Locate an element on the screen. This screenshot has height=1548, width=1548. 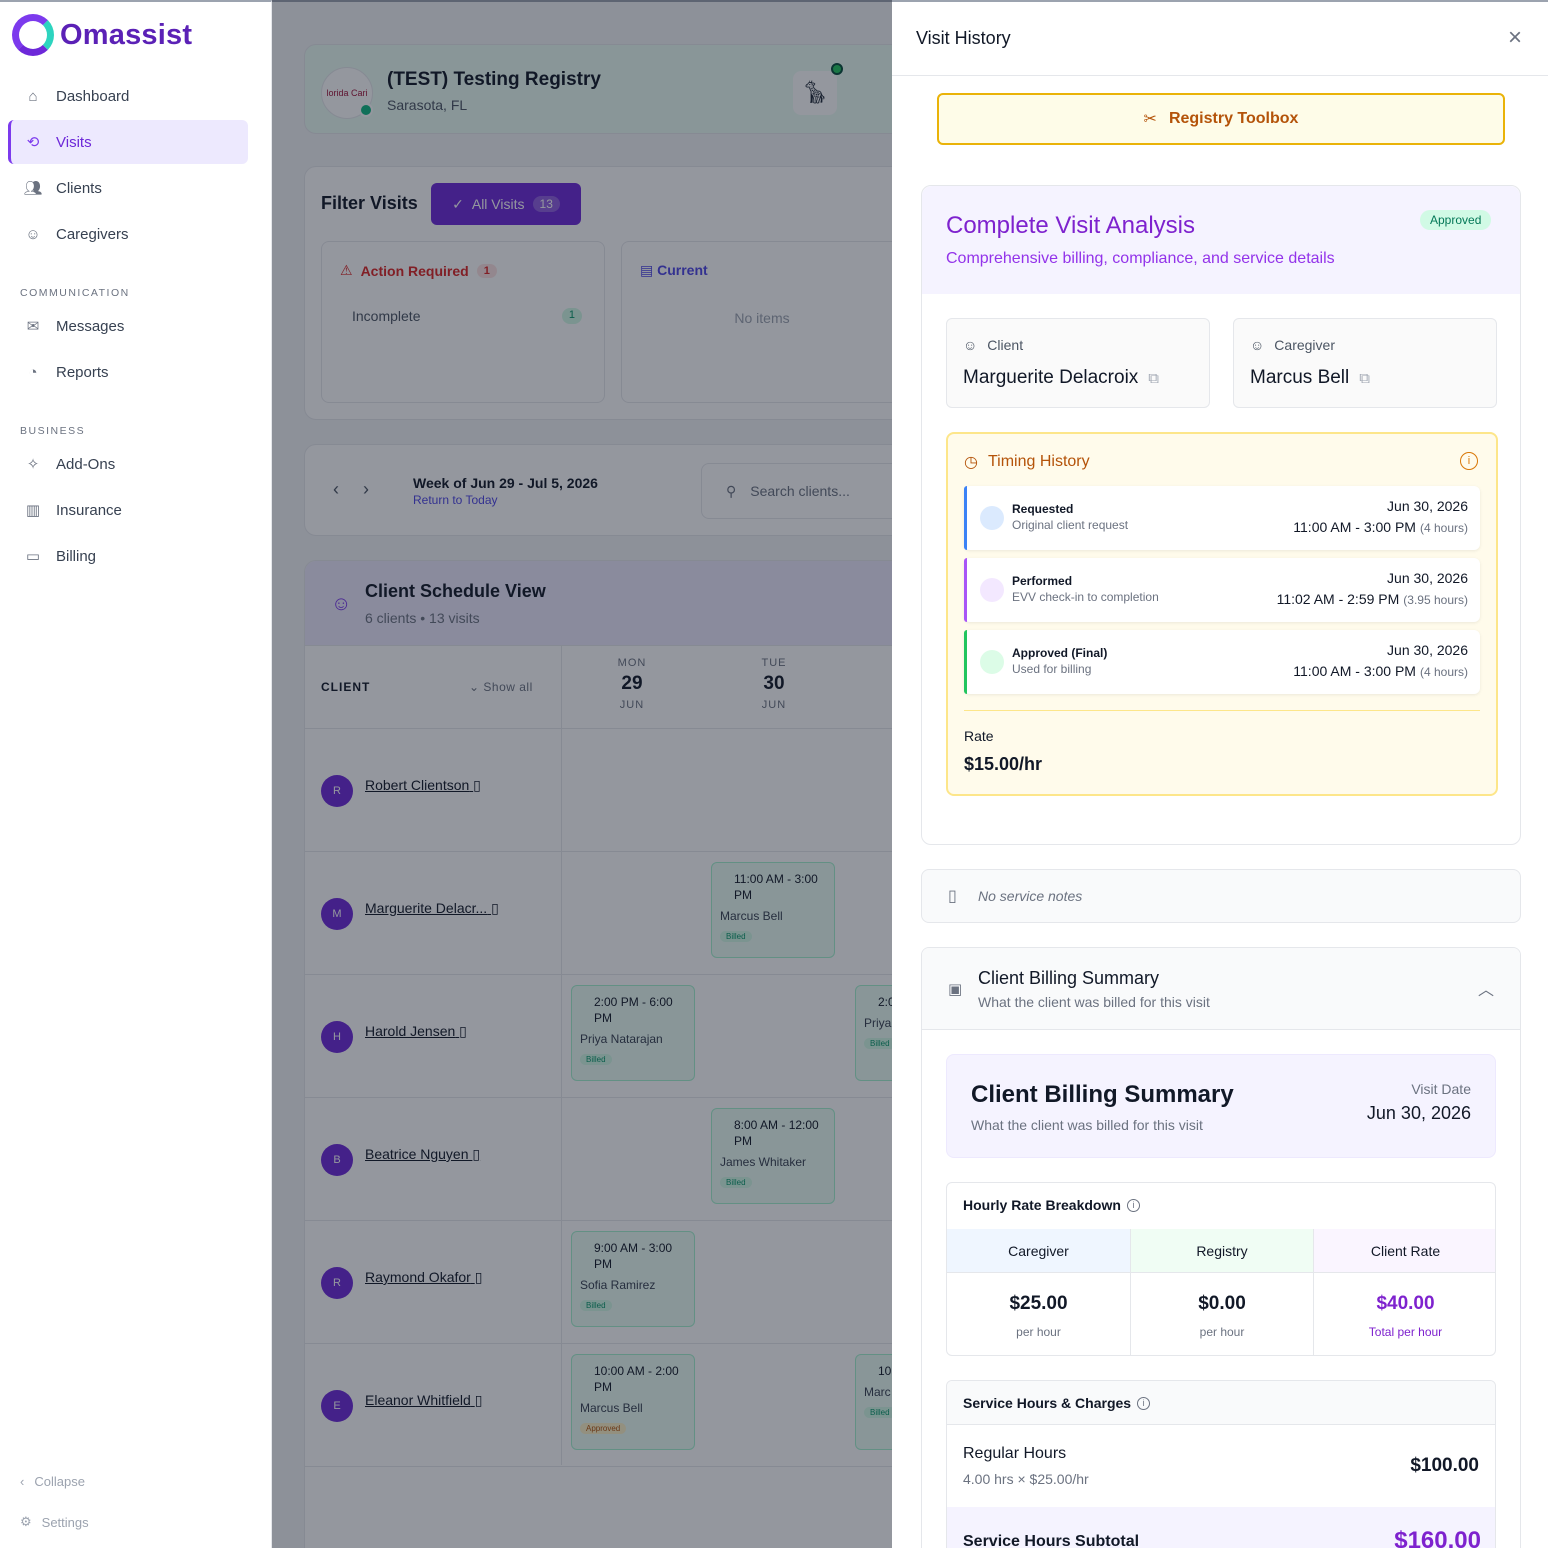
timing-time: 11:00 AM - 3:00 PM (4 hours) is located at coordinates (1380, 527).